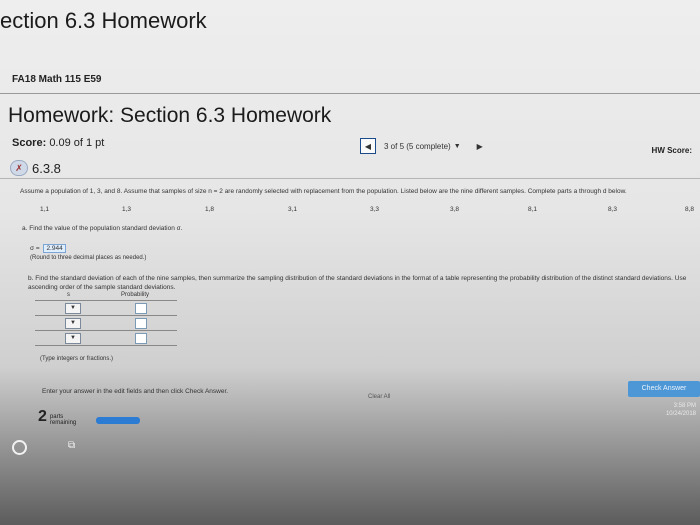 This screenshot has width=700, height=525. What do you see at coordinates (170, 115) in the screenshot?
I see `homework-title: Homework: Section 6.3 Homework` at bounding box center [170, 115].